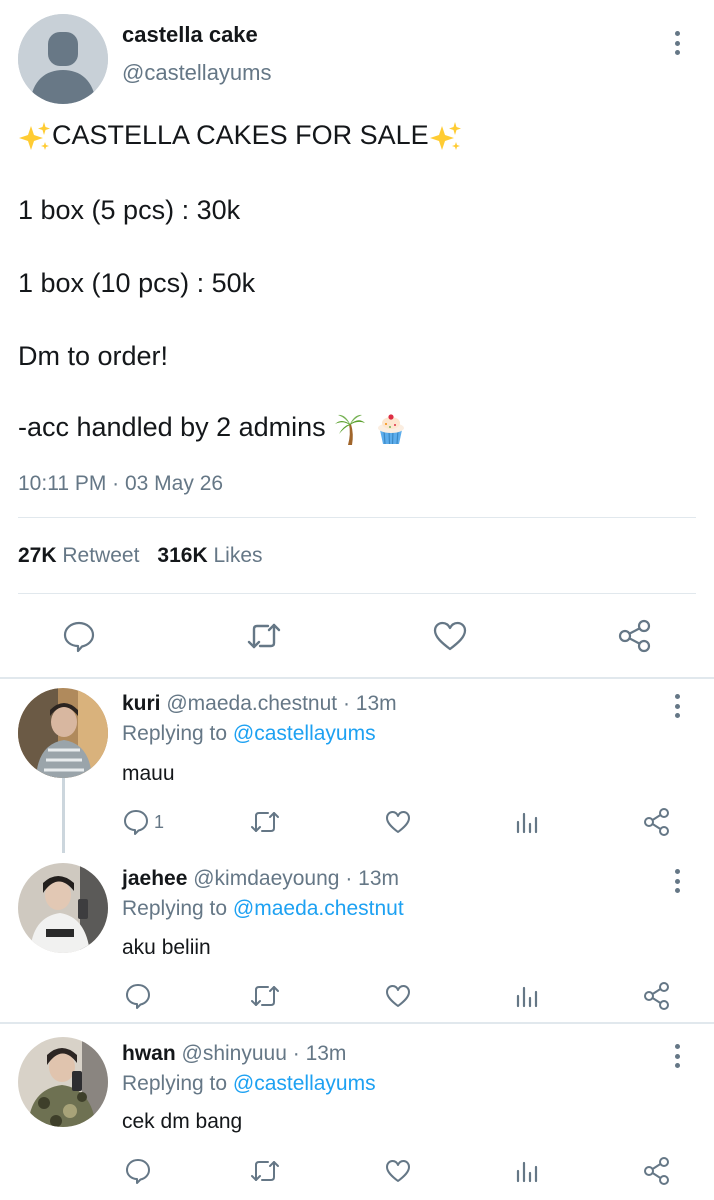 This screenshot has width=714, height=1200. Describe the element at coordinates (190, 35) in the screenshot. I see `author-name: castella cake` at that location.